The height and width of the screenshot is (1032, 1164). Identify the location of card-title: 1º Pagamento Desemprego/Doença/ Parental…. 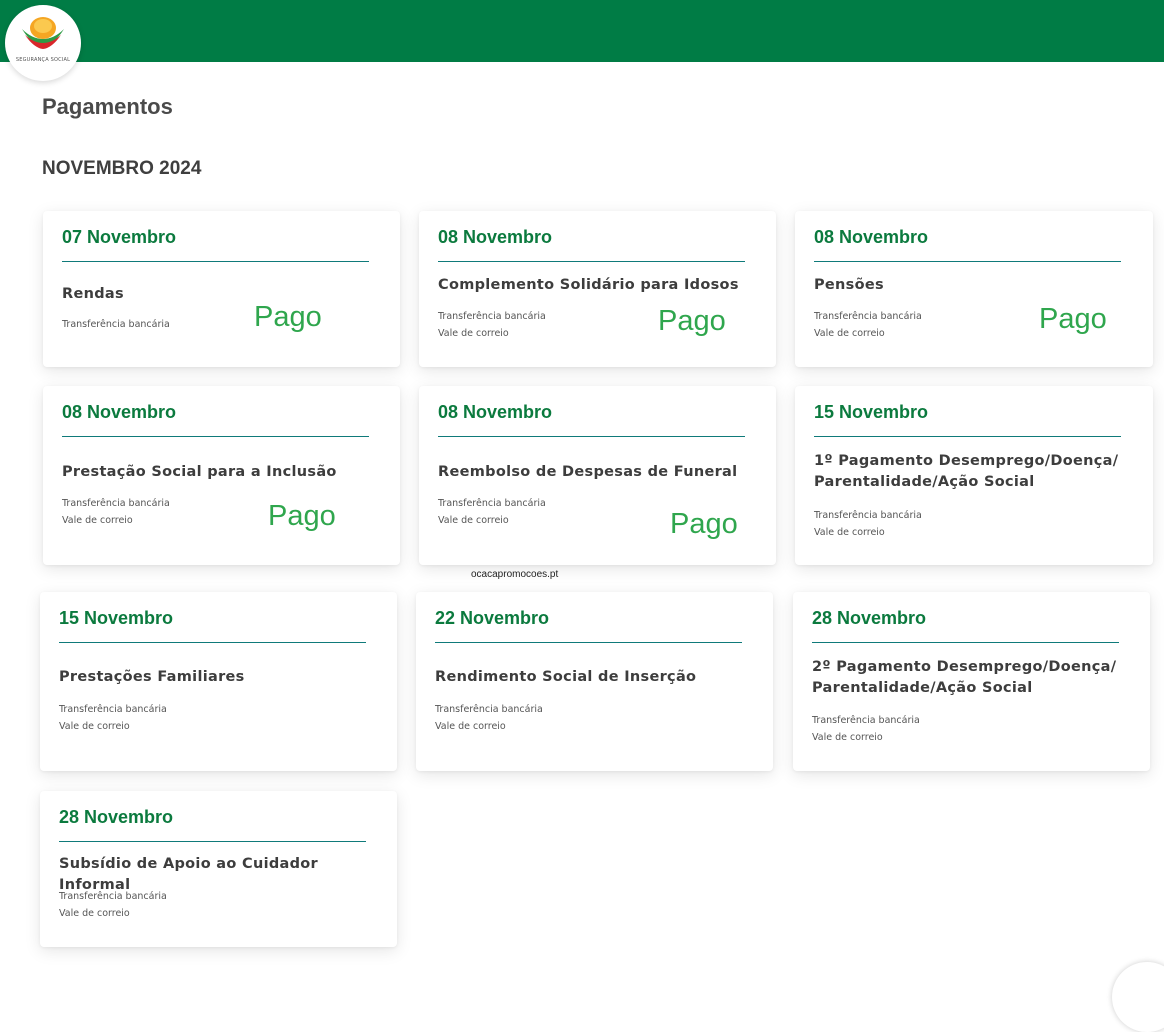
(966, 471).